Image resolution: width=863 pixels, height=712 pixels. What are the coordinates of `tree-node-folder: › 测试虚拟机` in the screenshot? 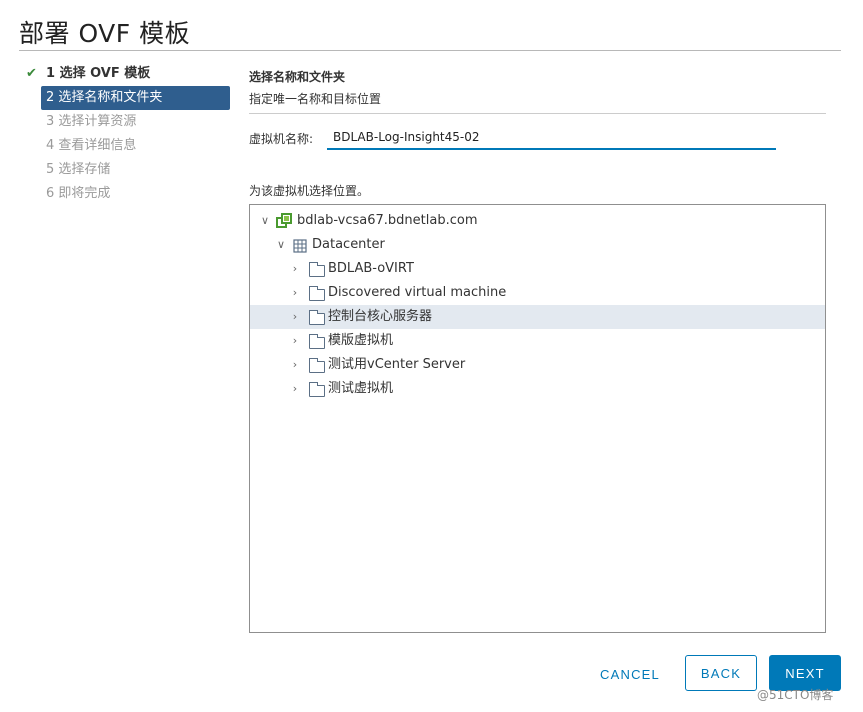 It's located at (537, 389).